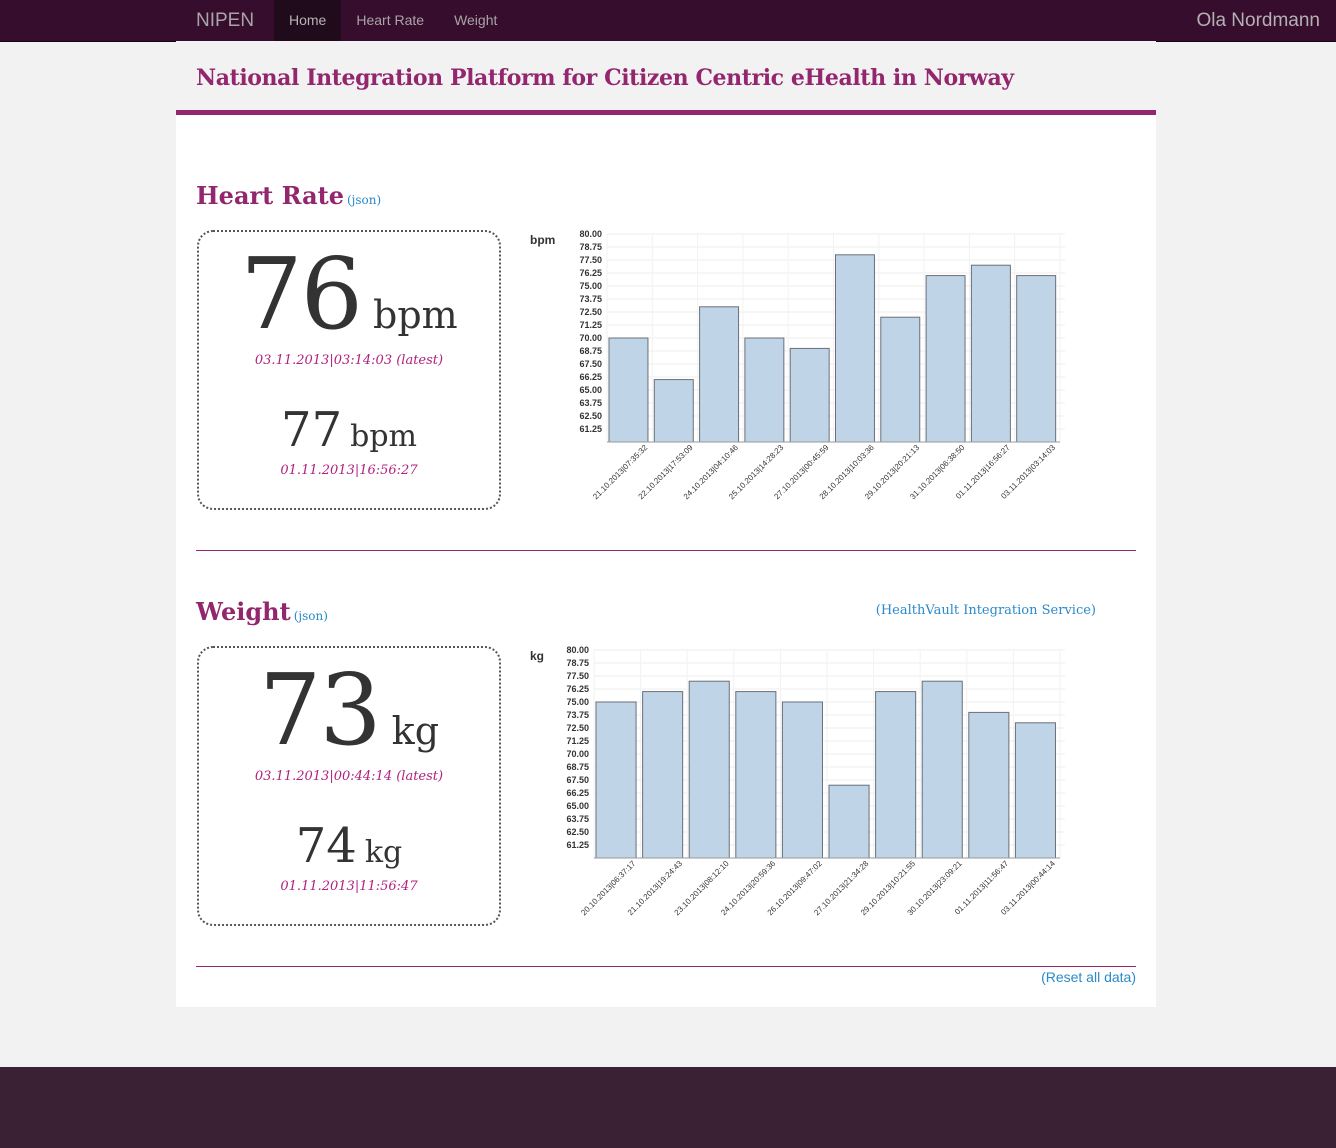 The height and width of the screenshot is (1148, 1336). I want to click on page-footer, so click(668, 1107).